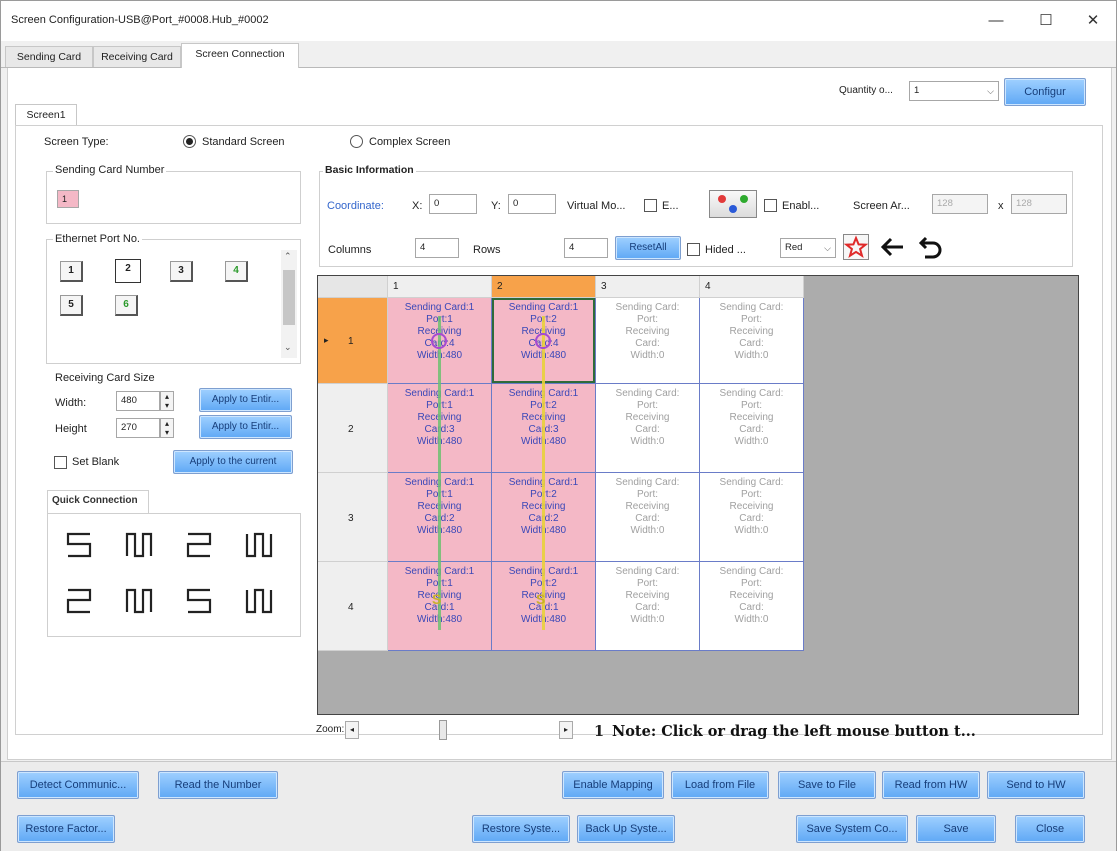 The width and height of the screenshot is (1117, 851). I want to click on enable-e-checkbox, so click(650, 205).